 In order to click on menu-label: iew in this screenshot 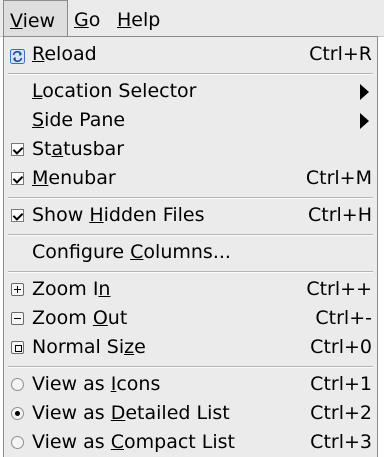, I will do `click(39, 21)`.